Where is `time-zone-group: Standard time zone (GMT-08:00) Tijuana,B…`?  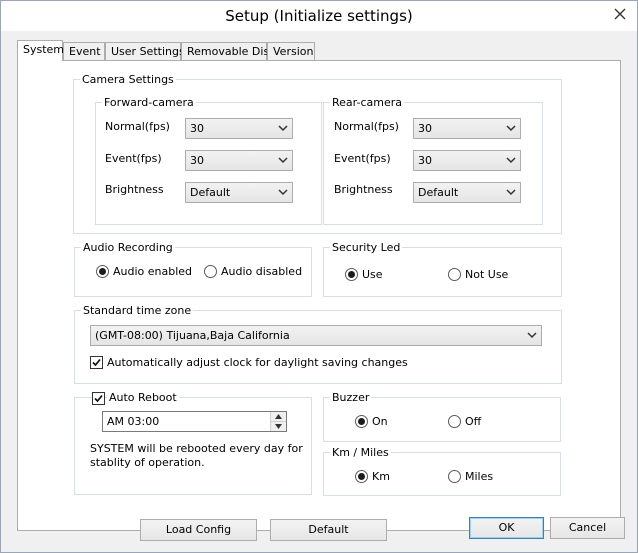 time-zone-group: Standard time zone (GMT-08:00) Tijuana,B… is located at coordinates (318, 344).